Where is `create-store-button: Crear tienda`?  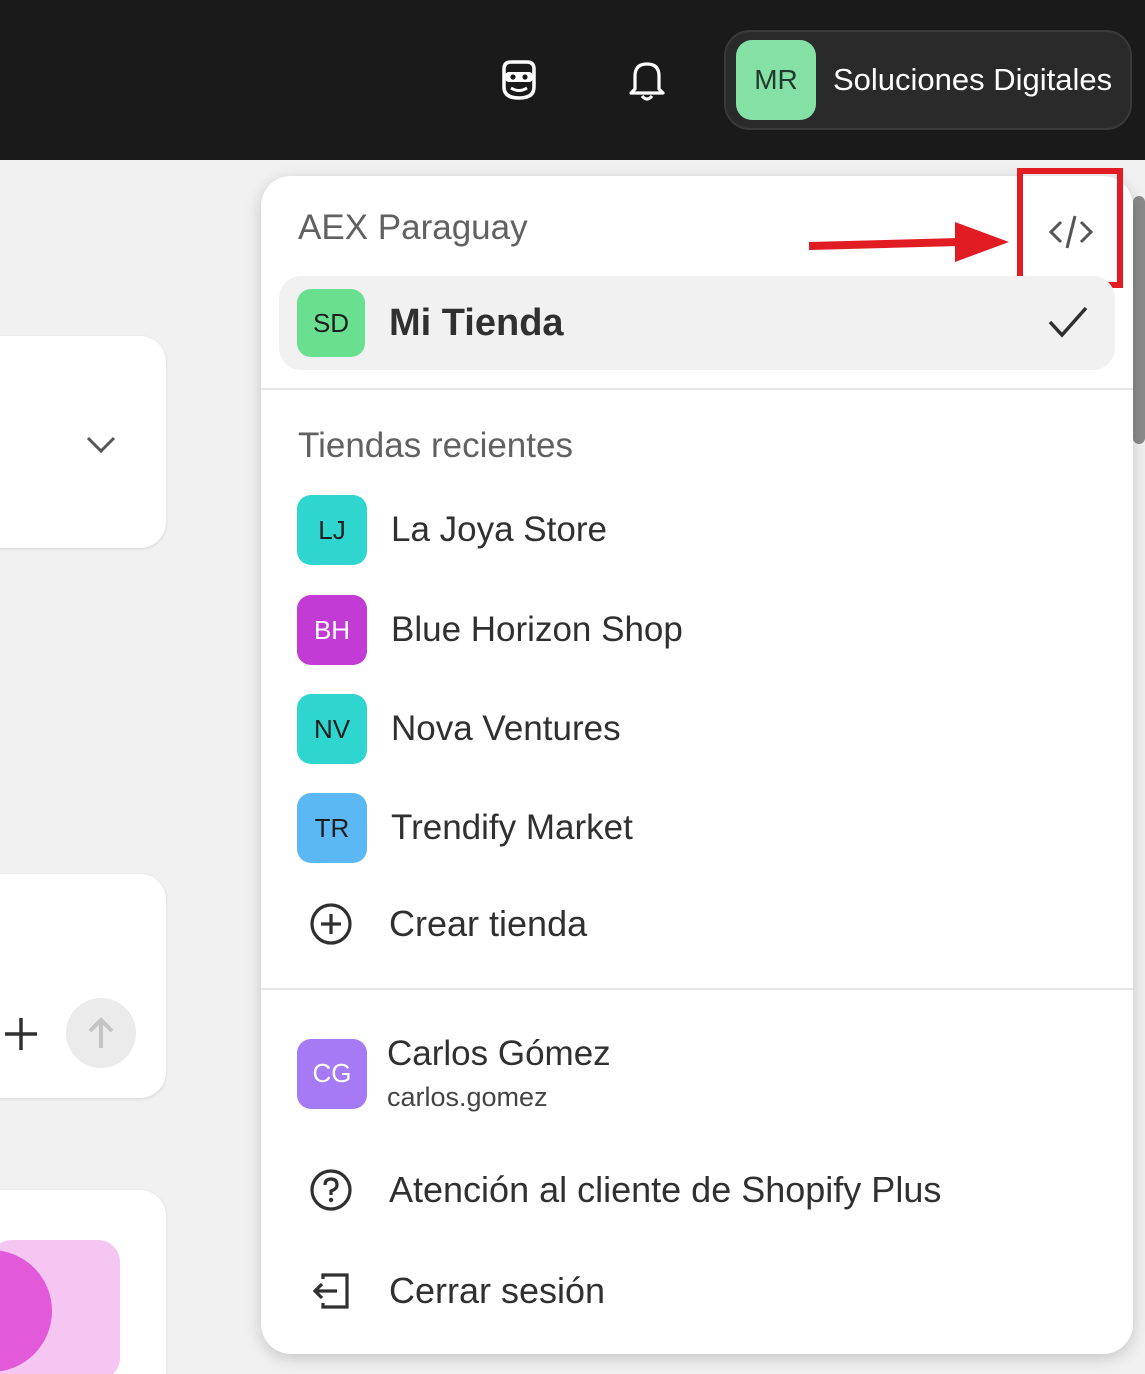
create-store-button: Crear tienda is located at coordinates (442, 924).